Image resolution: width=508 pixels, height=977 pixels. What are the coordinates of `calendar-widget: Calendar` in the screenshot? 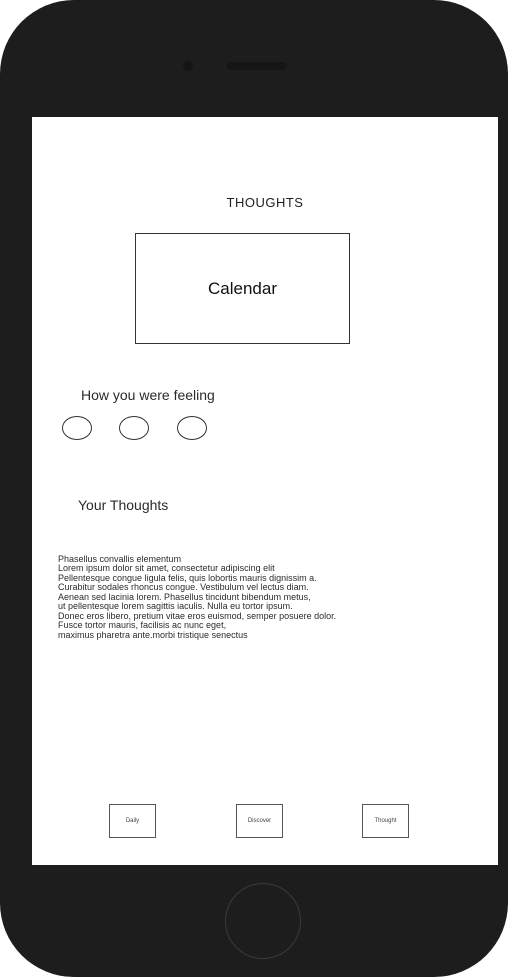 It's located at (242, 288).